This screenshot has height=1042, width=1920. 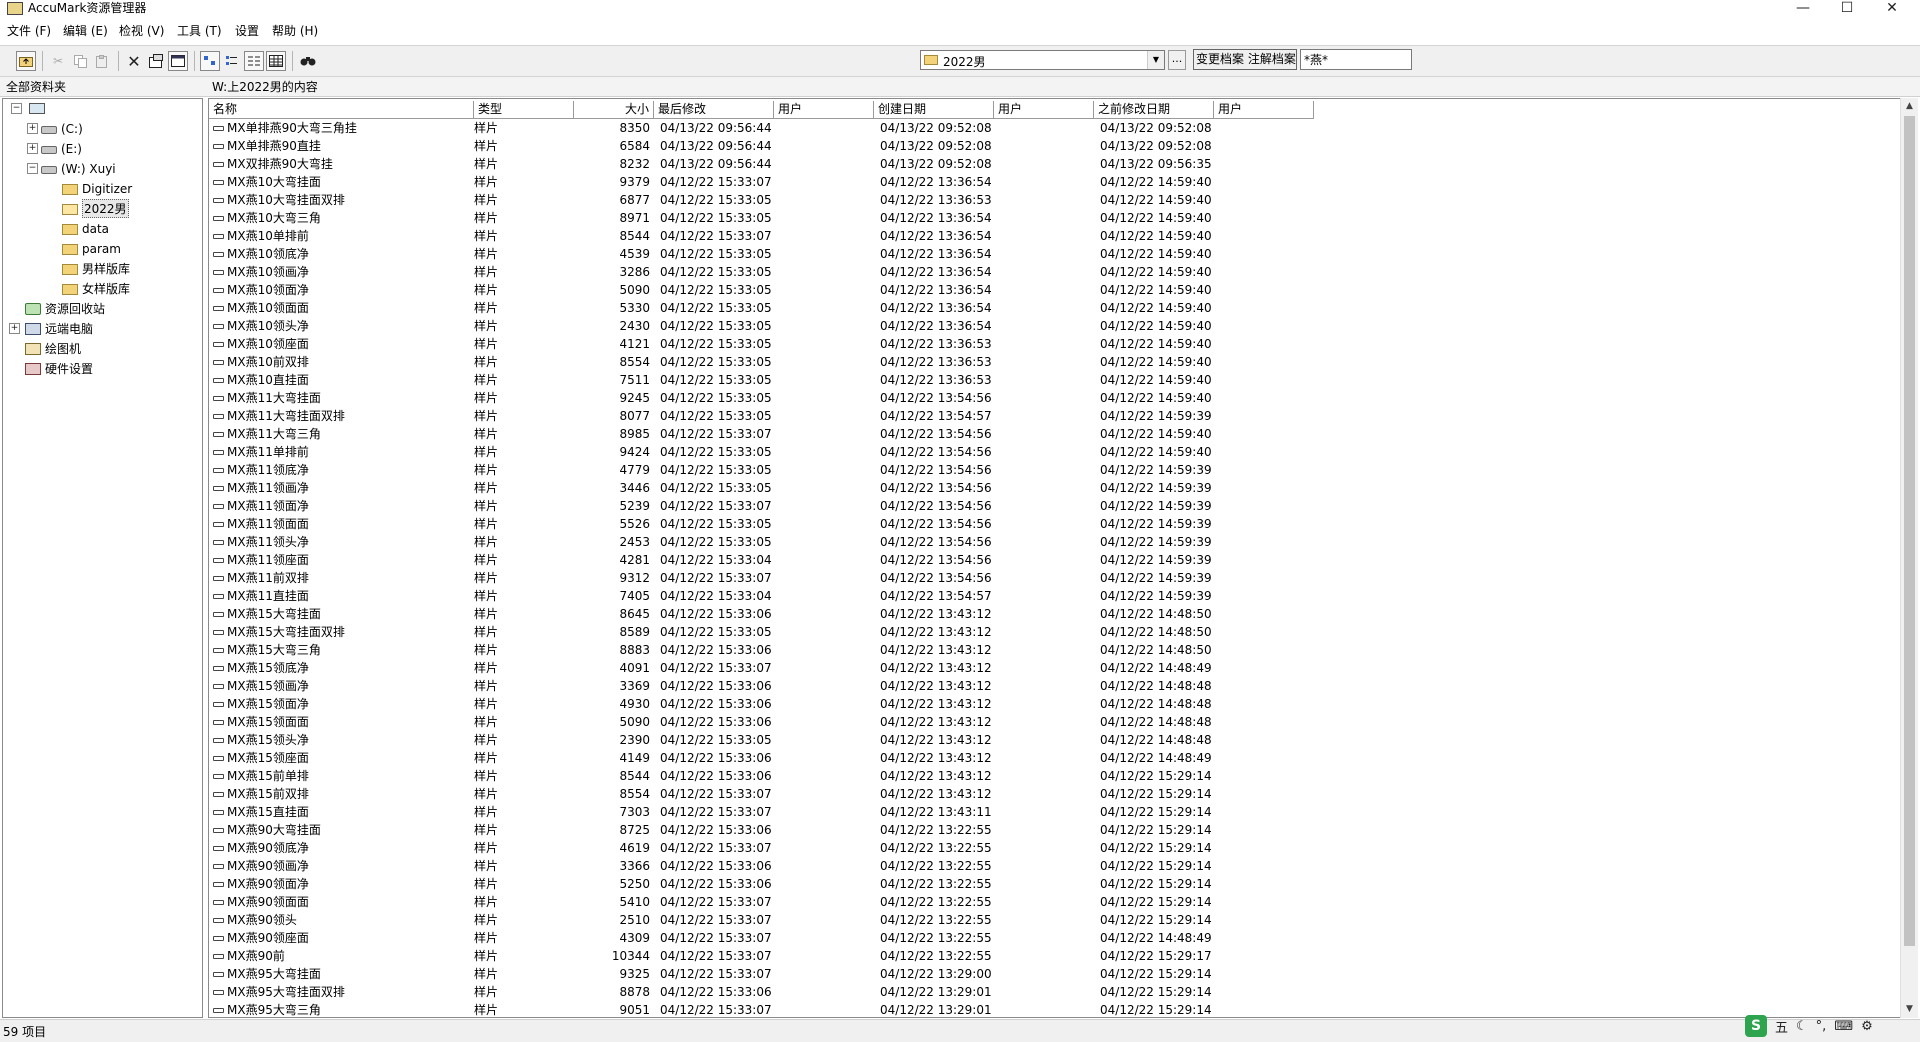 I want to click on column-header-previous-modified: 之前修改日期, so click(x=1154, y=110).